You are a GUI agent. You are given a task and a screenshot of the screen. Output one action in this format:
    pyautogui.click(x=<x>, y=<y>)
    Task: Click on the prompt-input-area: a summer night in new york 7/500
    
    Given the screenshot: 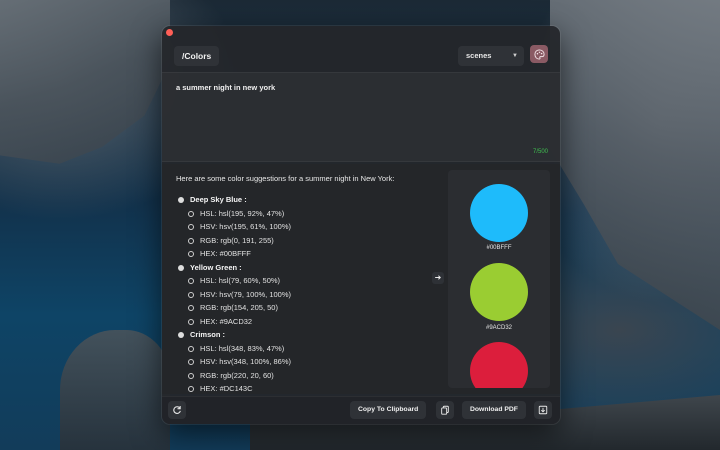 What is the action you would take?
    pyautogui.click(x=361, y=117)
    